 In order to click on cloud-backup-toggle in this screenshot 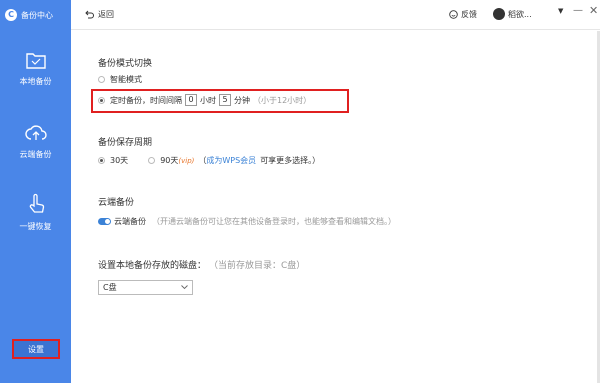, I will do `click(104, 221)`.